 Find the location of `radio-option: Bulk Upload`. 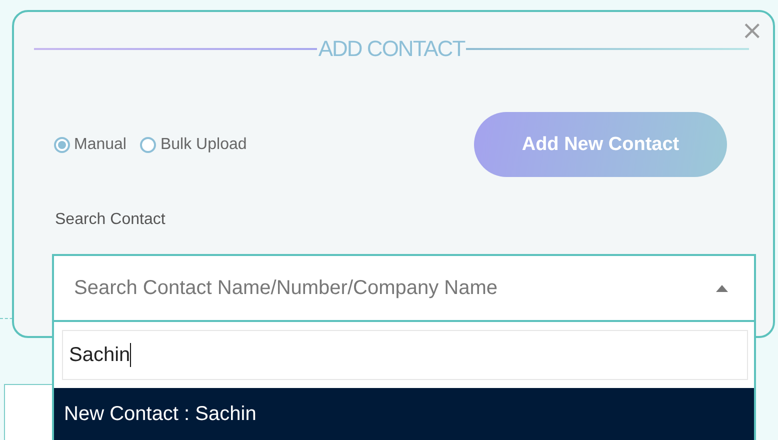

radio-option: Bulk Upload is located at coordinates (193, 145).